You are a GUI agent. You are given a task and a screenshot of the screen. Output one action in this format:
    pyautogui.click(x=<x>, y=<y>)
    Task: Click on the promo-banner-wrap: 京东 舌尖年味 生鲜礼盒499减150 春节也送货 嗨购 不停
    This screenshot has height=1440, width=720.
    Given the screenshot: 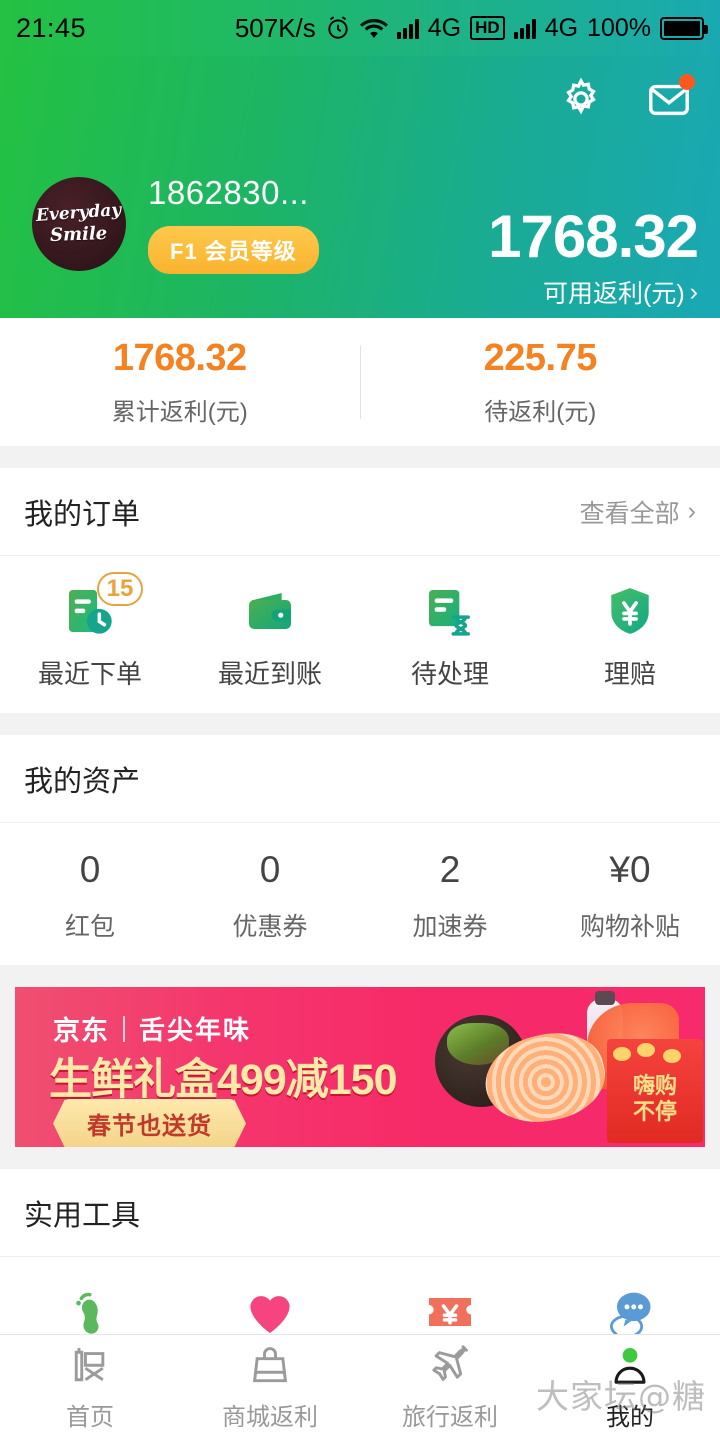 What is the action you would take?
    pyautogui.click(x=360, y=1067)
    